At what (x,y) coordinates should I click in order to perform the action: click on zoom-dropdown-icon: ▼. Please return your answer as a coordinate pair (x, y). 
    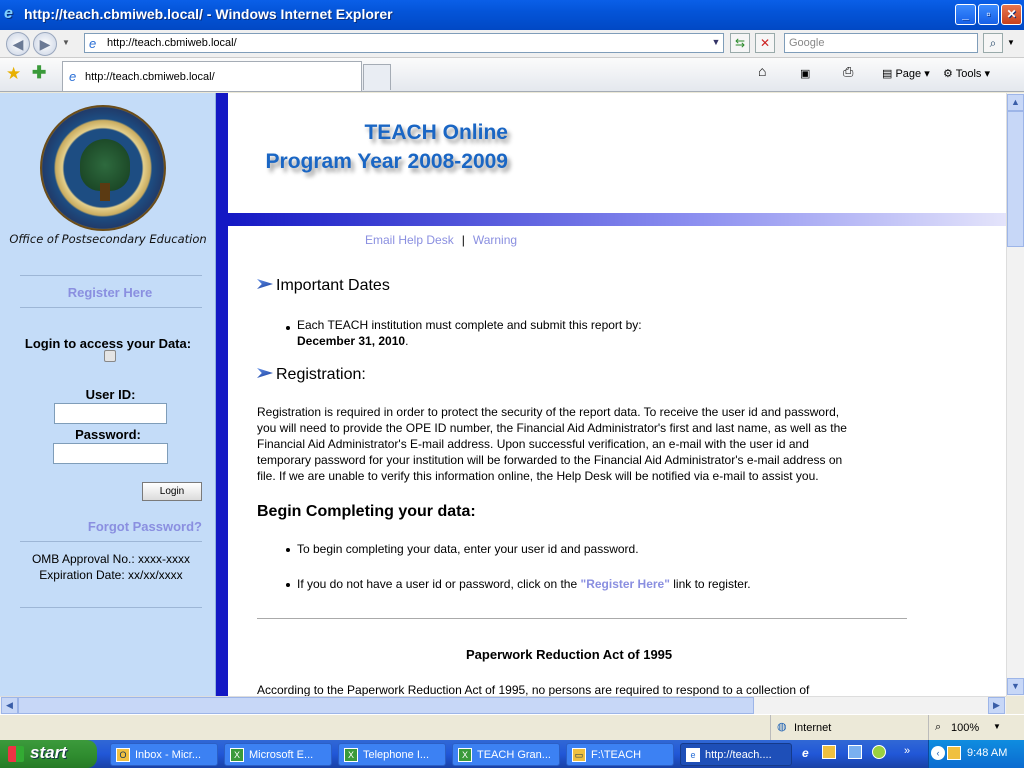
    Looking at the image, I should click on (997, 726).